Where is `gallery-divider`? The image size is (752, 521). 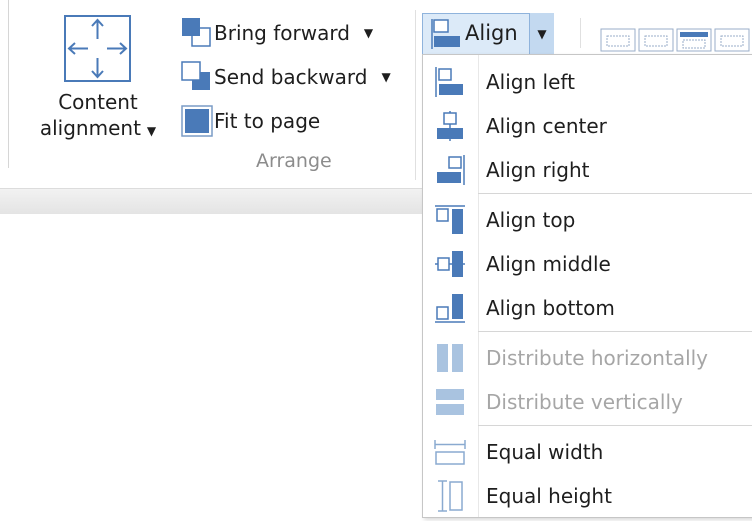
gallery-divider is located at coordinates (580, 33).